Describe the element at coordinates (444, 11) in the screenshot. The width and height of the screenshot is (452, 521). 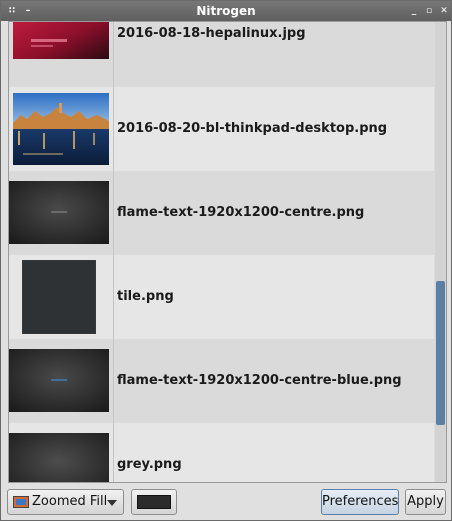
I see `close-icon: ✕` at that location.